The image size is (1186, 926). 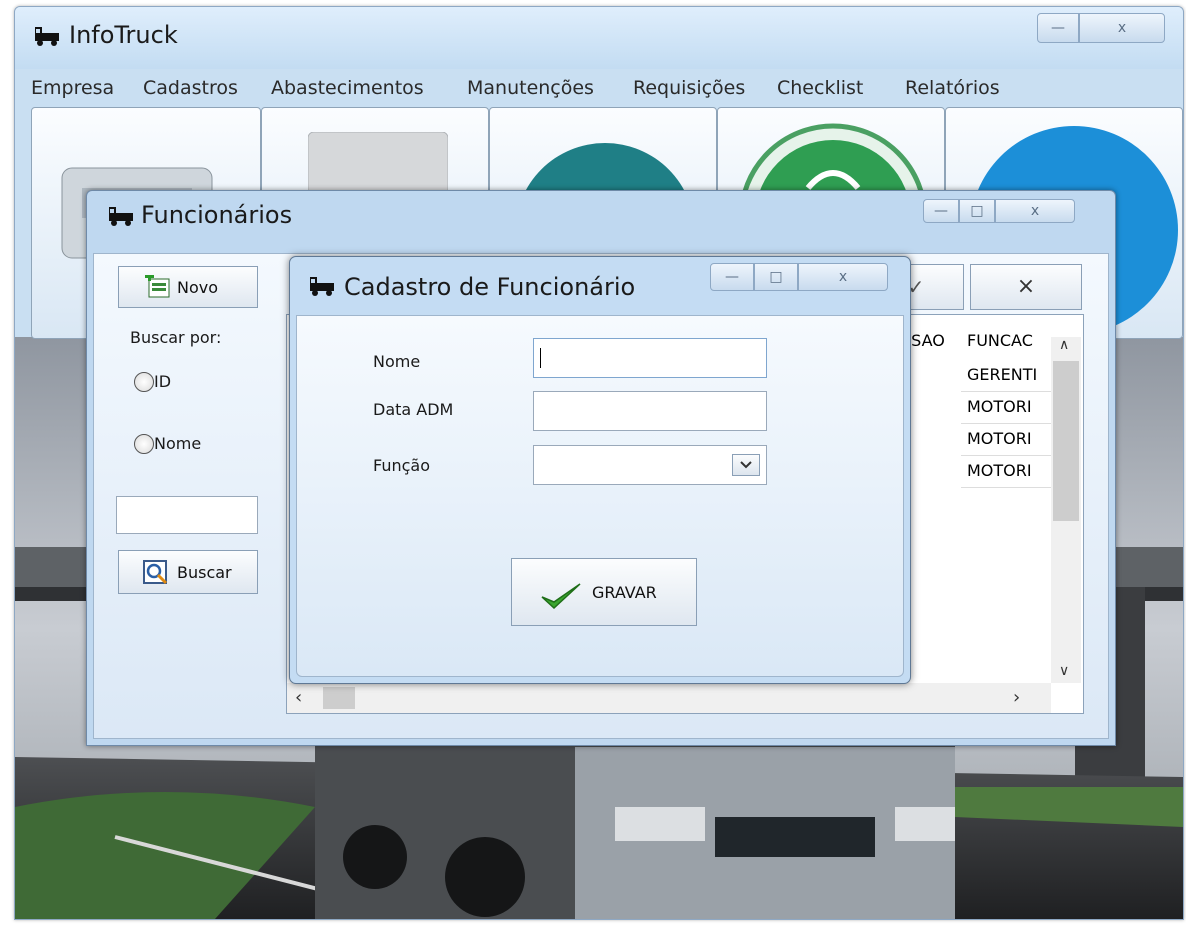 What do you see at coordinates (650, 411) in the screenshot?
I see `data-adm-field` at bounding box center [650, 411].